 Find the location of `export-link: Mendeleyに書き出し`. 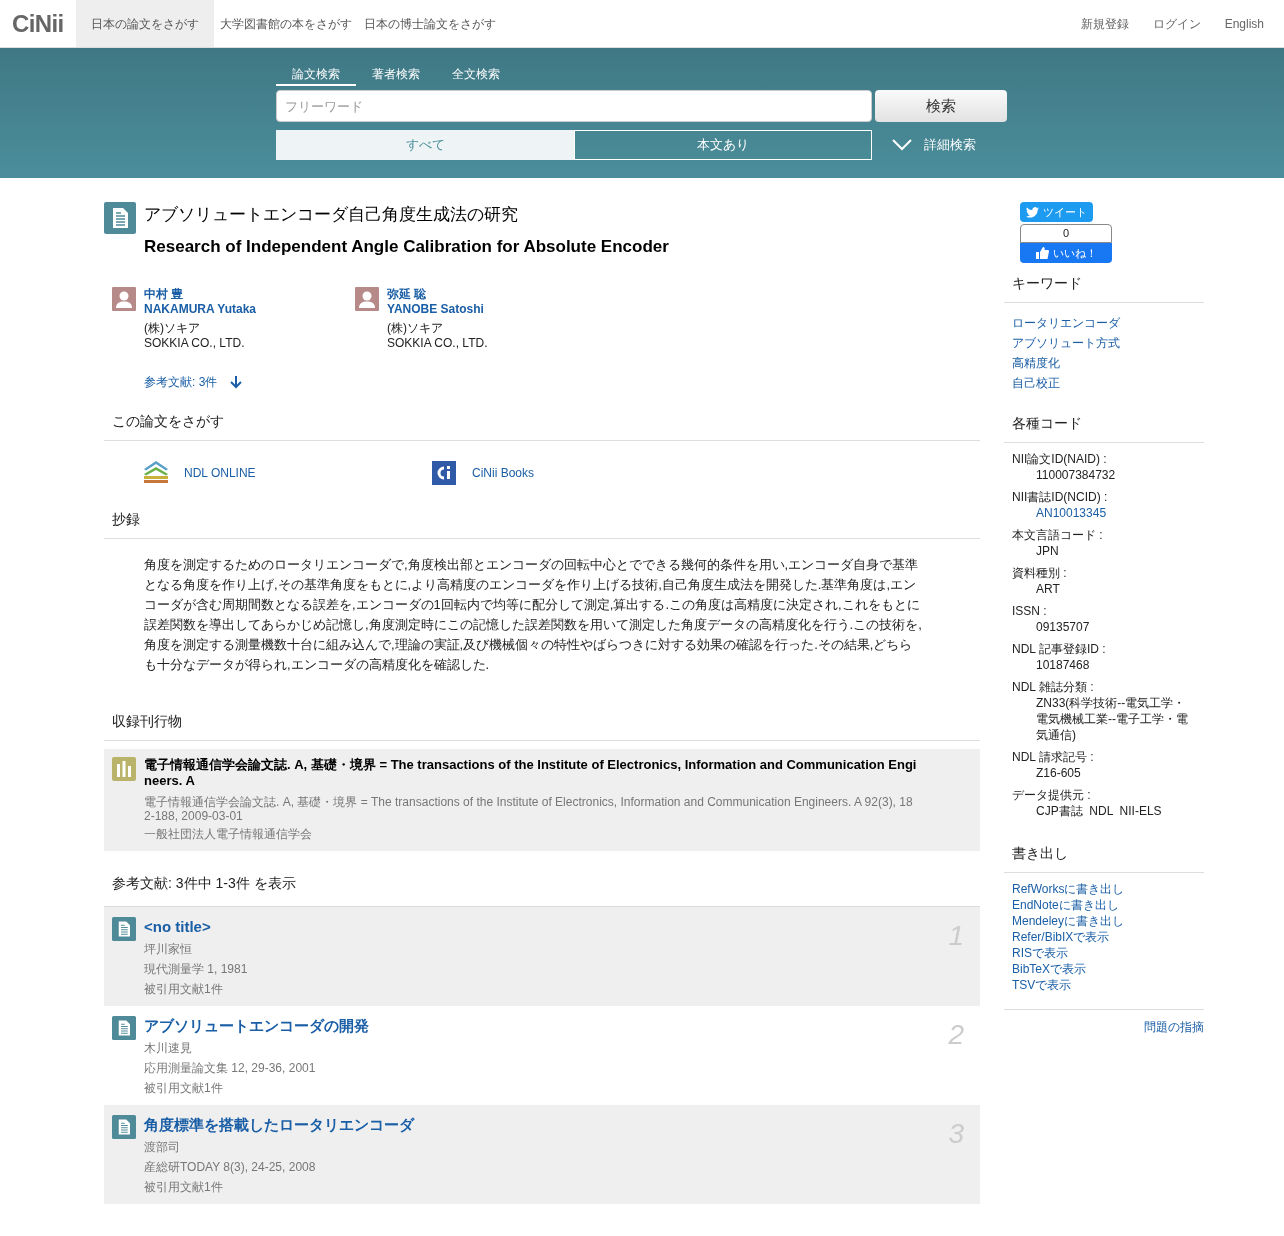

export-link: Mendeleyに書き出し is located at coordinates (1104, 921).